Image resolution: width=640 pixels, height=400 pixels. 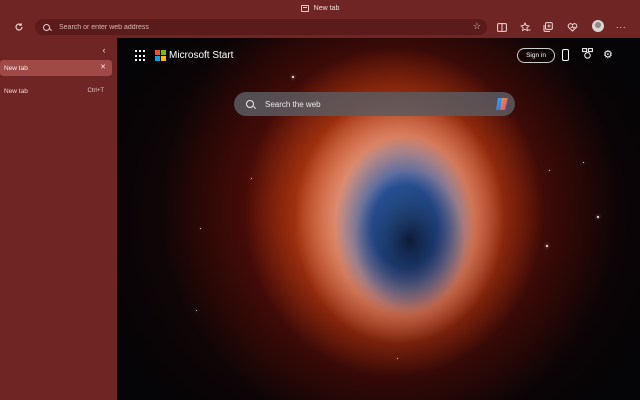 I want to click on favorite-star-icon: ☆, so click(x=477, y=26).